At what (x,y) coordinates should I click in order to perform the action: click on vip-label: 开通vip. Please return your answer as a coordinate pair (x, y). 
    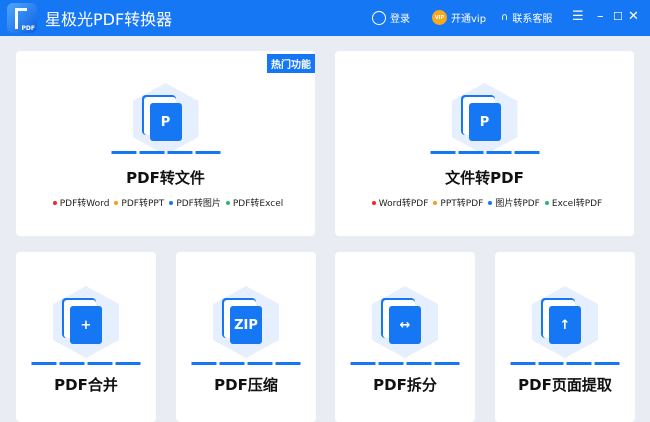
    Looking at the image, I should click on (469, 19).